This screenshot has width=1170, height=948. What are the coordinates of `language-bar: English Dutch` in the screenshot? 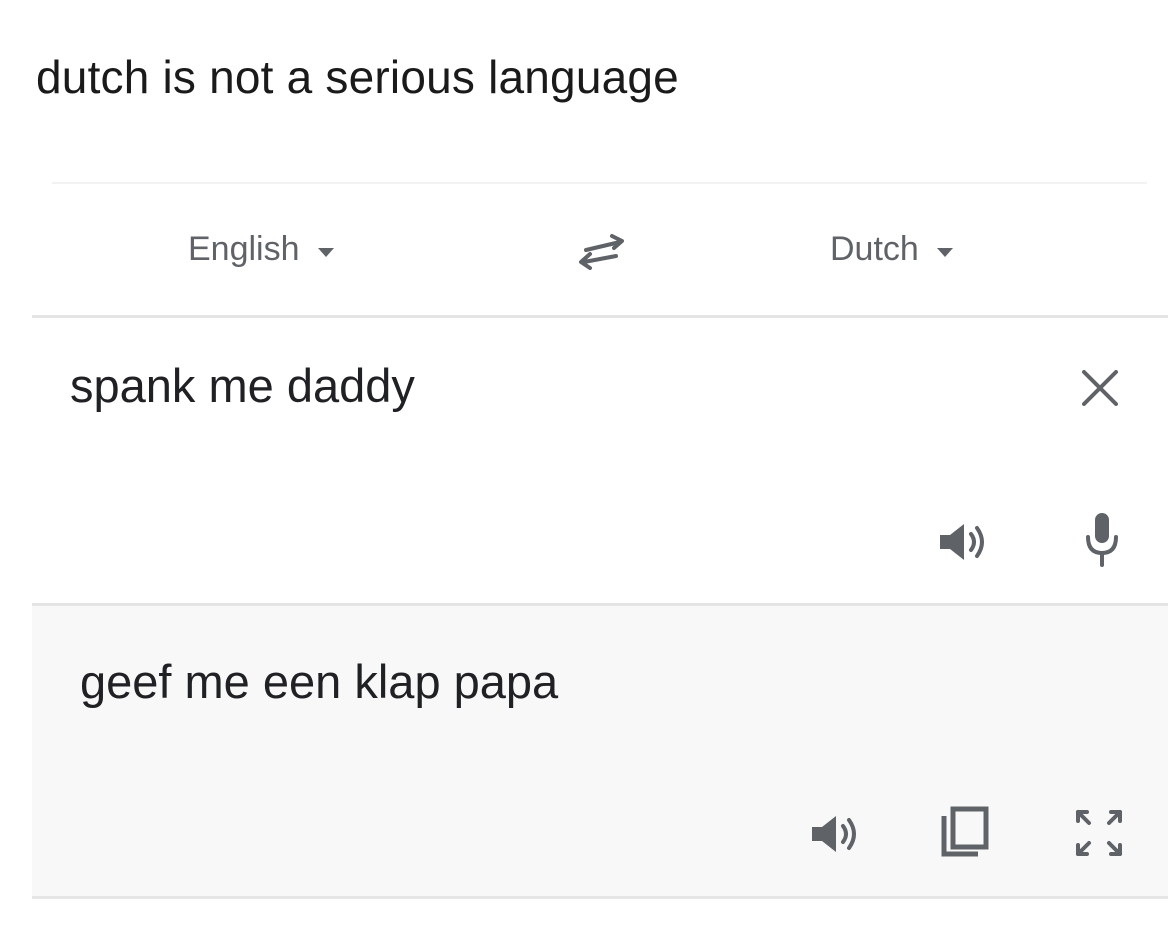 It's located at (600, 251).